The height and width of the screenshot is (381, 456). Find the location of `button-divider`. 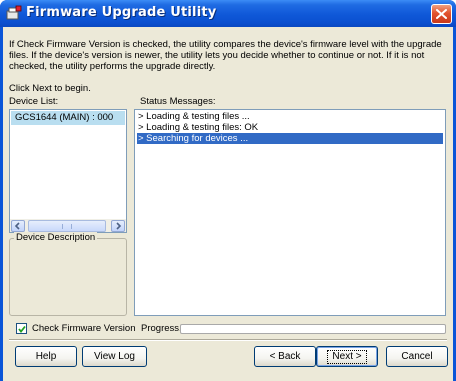

button-divider is located at coordinates (228, 340).